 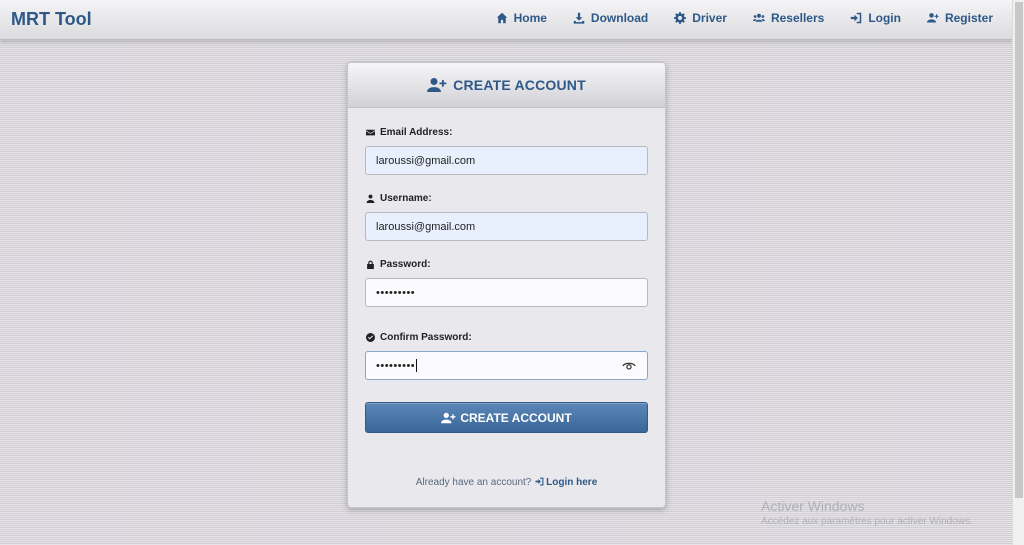 I want to click on nav-resellers: Resellers, so click(x=788, y=18).